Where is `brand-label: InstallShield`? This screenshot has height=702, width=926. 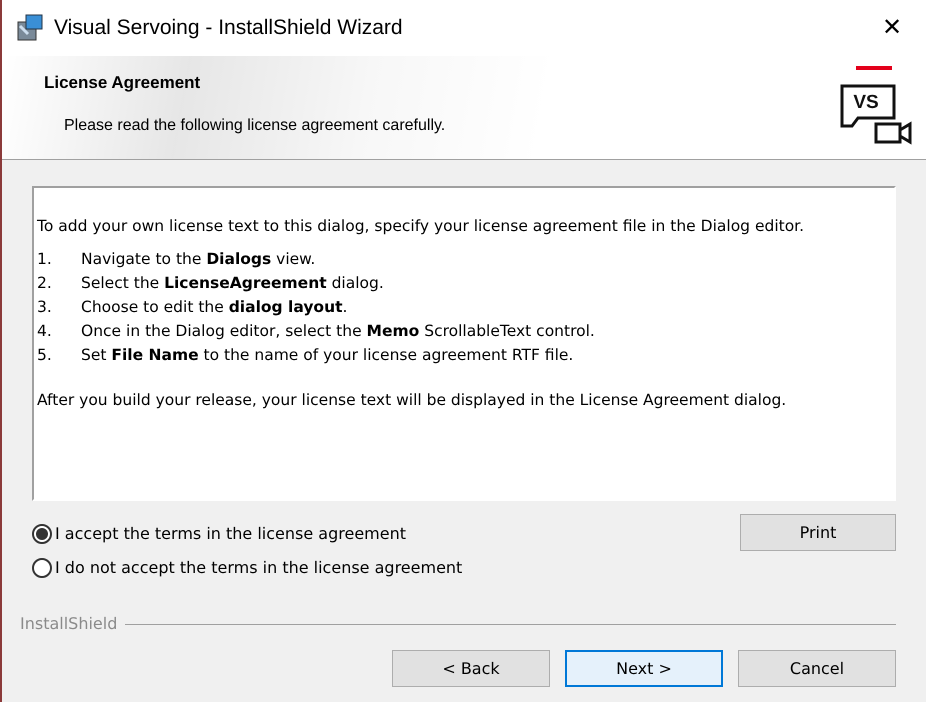
brand-label: InstallShield is located at coordinates (69, 624).